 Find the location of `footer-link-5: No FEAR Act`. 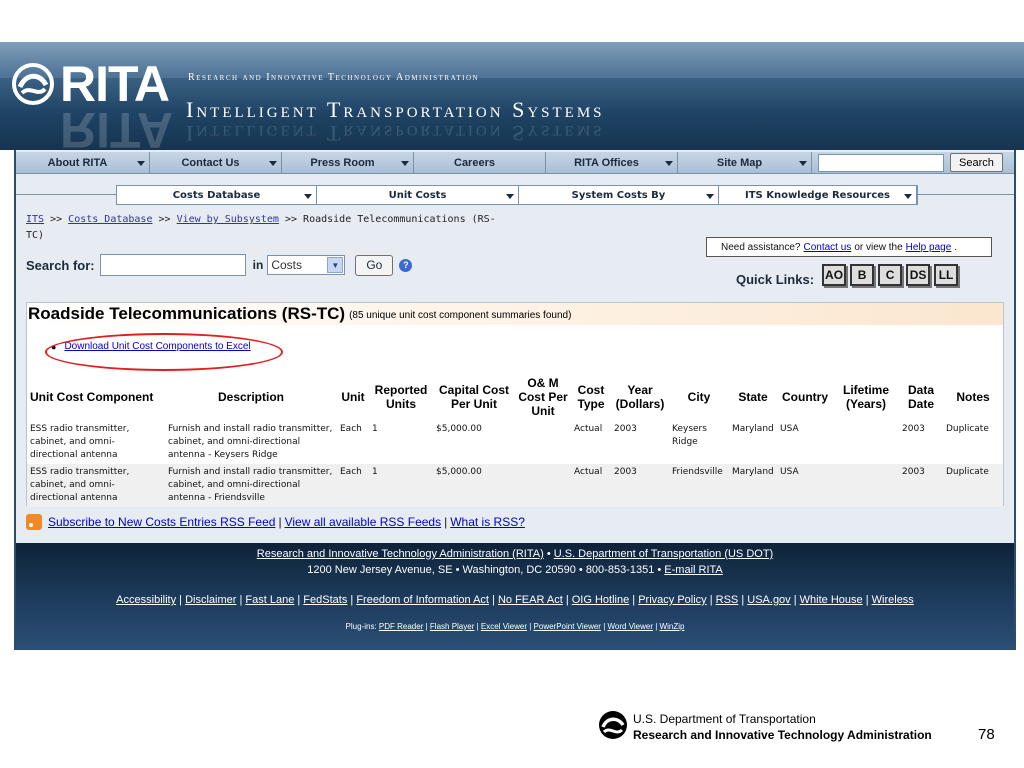

footer-link-5: No FEAR Act is located at coordinates (530, 600).